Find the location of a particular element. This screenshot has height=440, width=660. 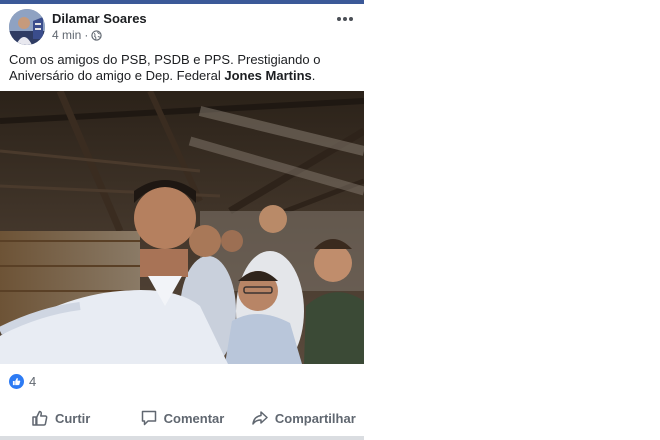

reaction-summary: 4 is located at coordinates (22, 381).